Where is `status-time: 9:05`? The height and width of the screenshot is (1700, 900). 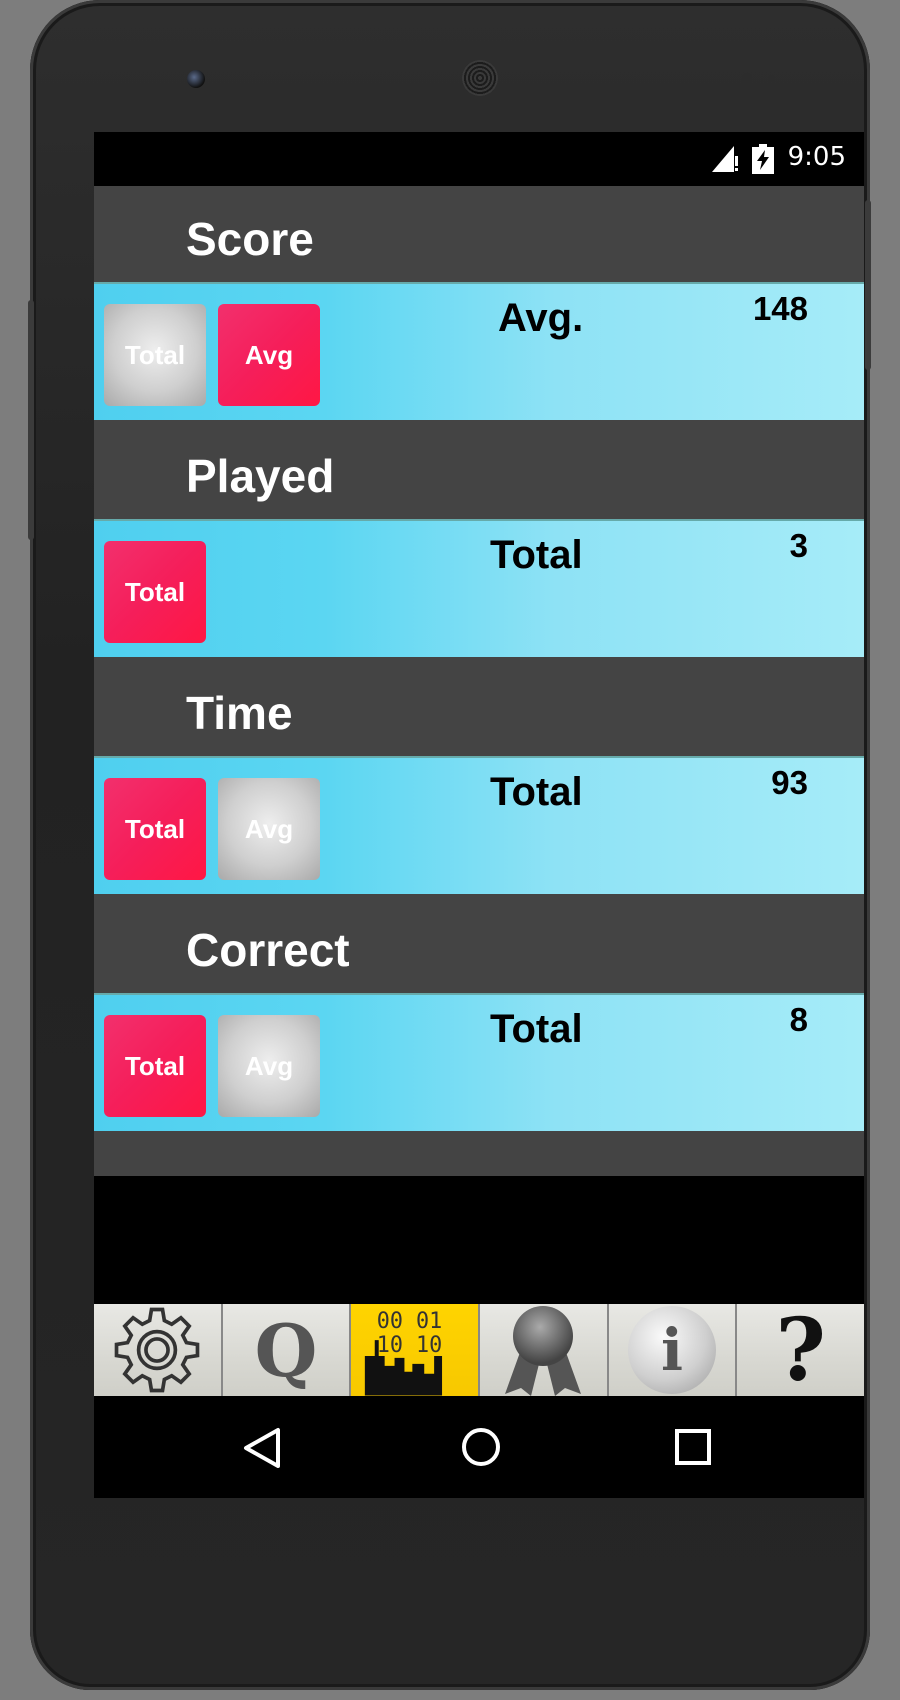 status-time: 9:05 is located at coordinates (816, 157).